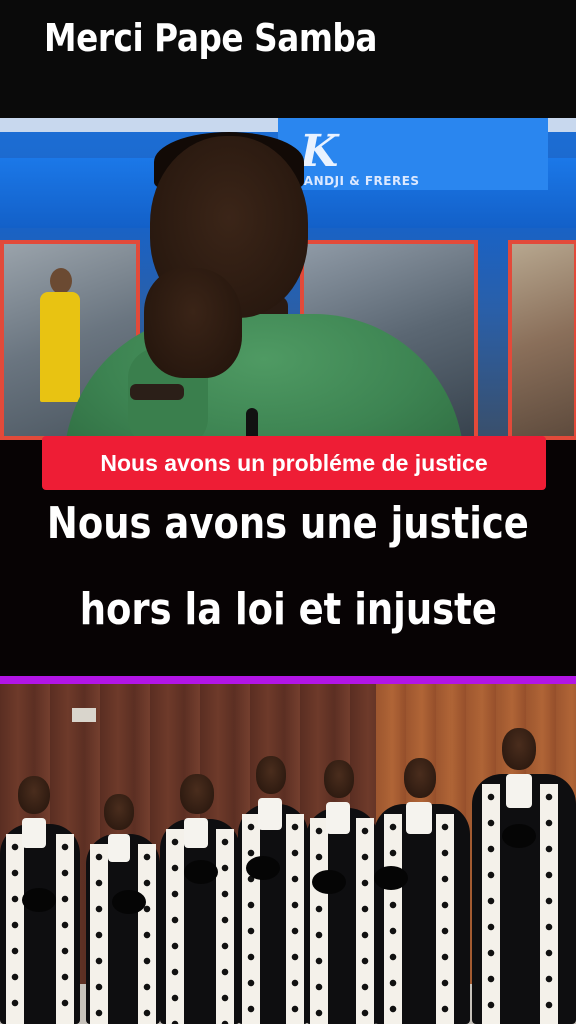 This screenshot has width=576, height=1024. I want to click on caption-line-2: hors la loi et injuste, so click(288, 609).